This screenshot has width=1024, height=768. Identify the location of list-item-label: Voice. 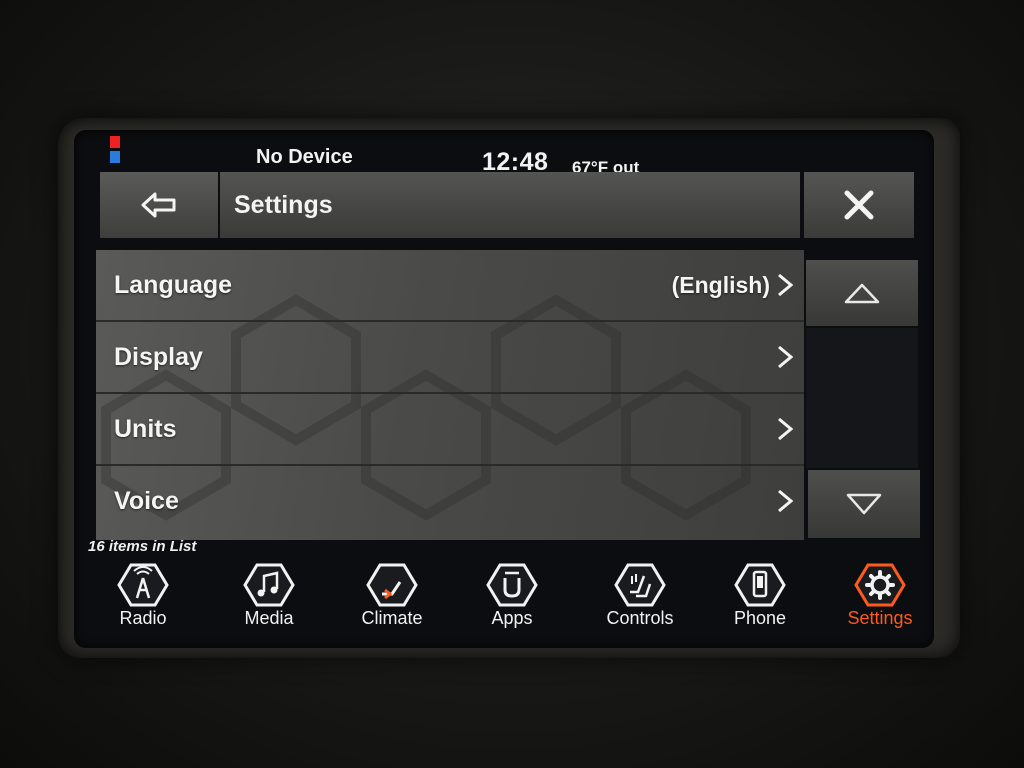
(146, 500).